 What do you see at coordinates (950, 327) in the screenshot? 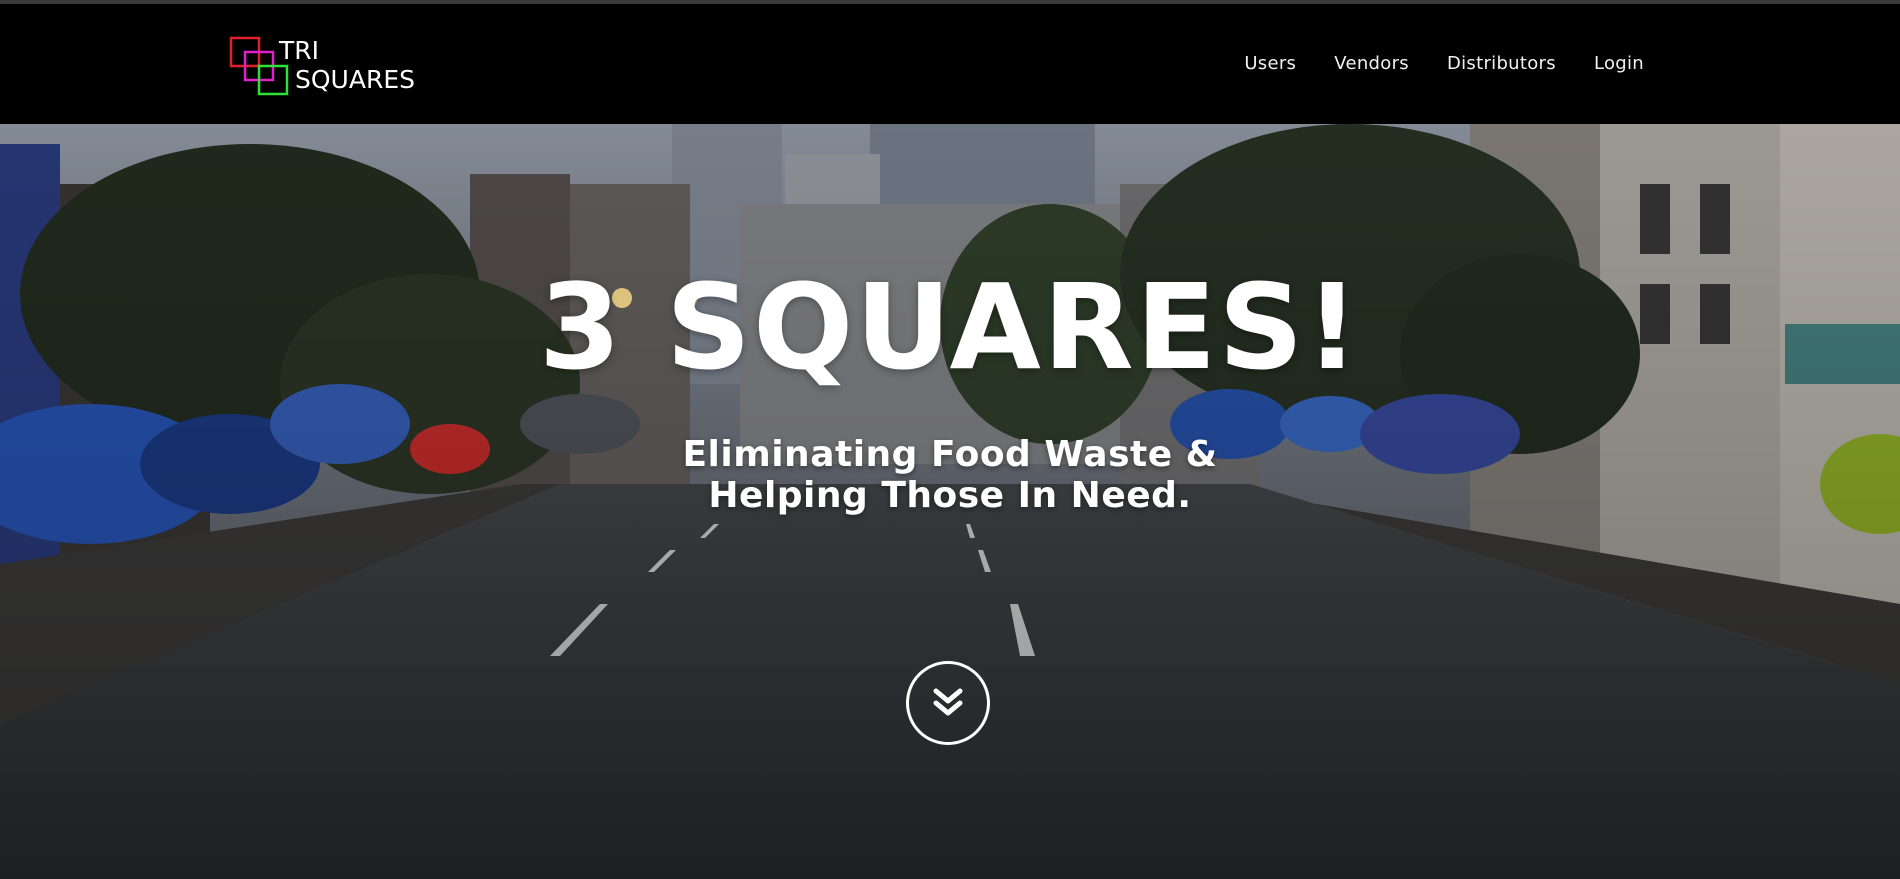
I see `hero-title: 3 SQUARES!` at bounding box center [950, 327].